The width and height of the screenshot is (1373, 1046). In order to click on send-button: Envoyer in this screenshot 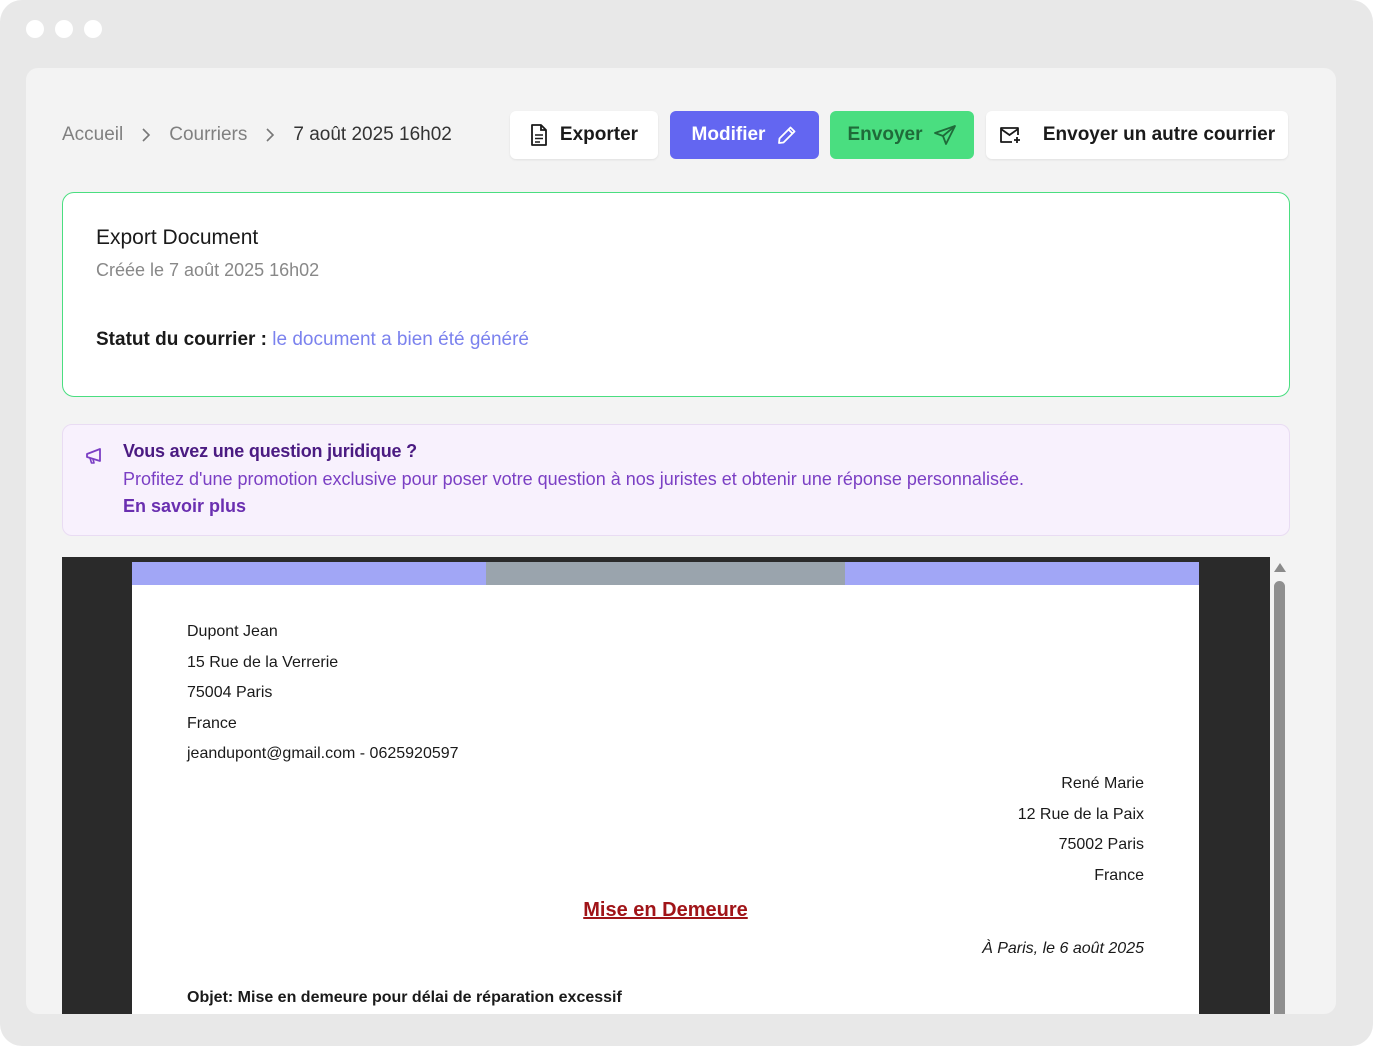, I will do `click(902, 135)`.